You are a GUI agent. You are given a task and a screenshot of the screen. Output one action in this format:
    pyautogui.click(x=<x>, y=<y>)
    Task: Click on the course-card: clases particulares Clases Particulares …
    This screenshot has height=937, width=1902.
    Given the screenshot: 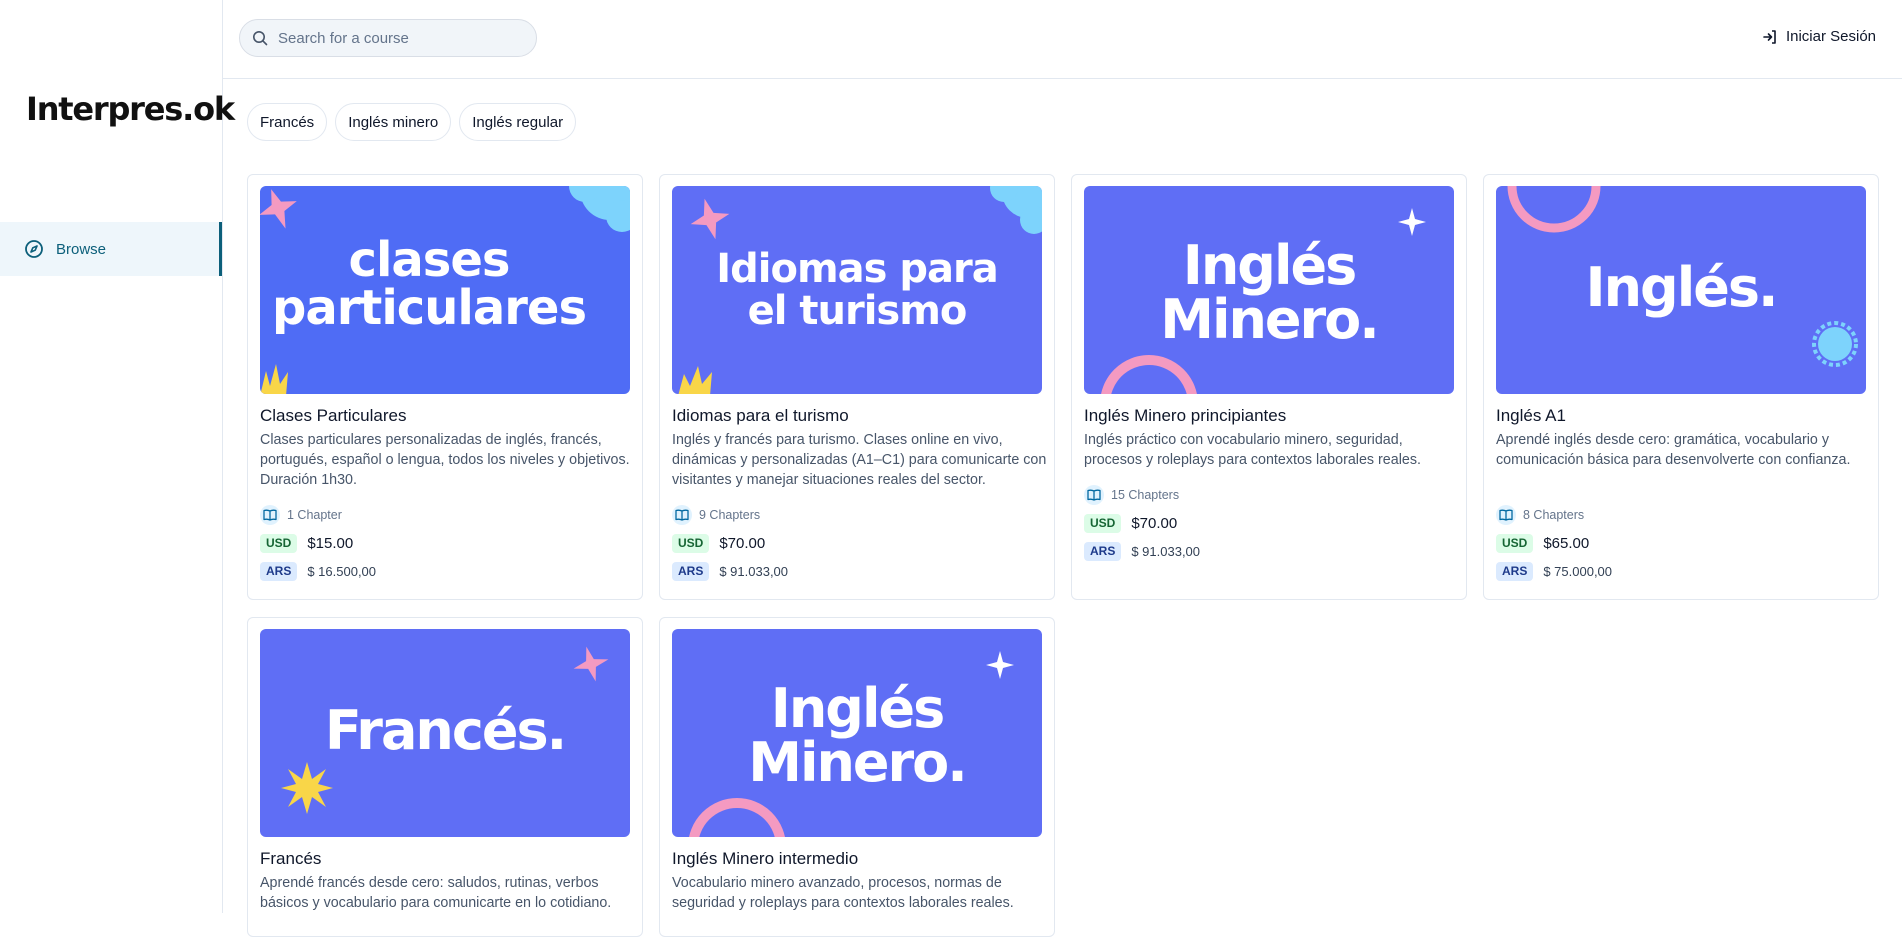 What is the action you would take?
    pyautogui.click(x=445, y=387)
    